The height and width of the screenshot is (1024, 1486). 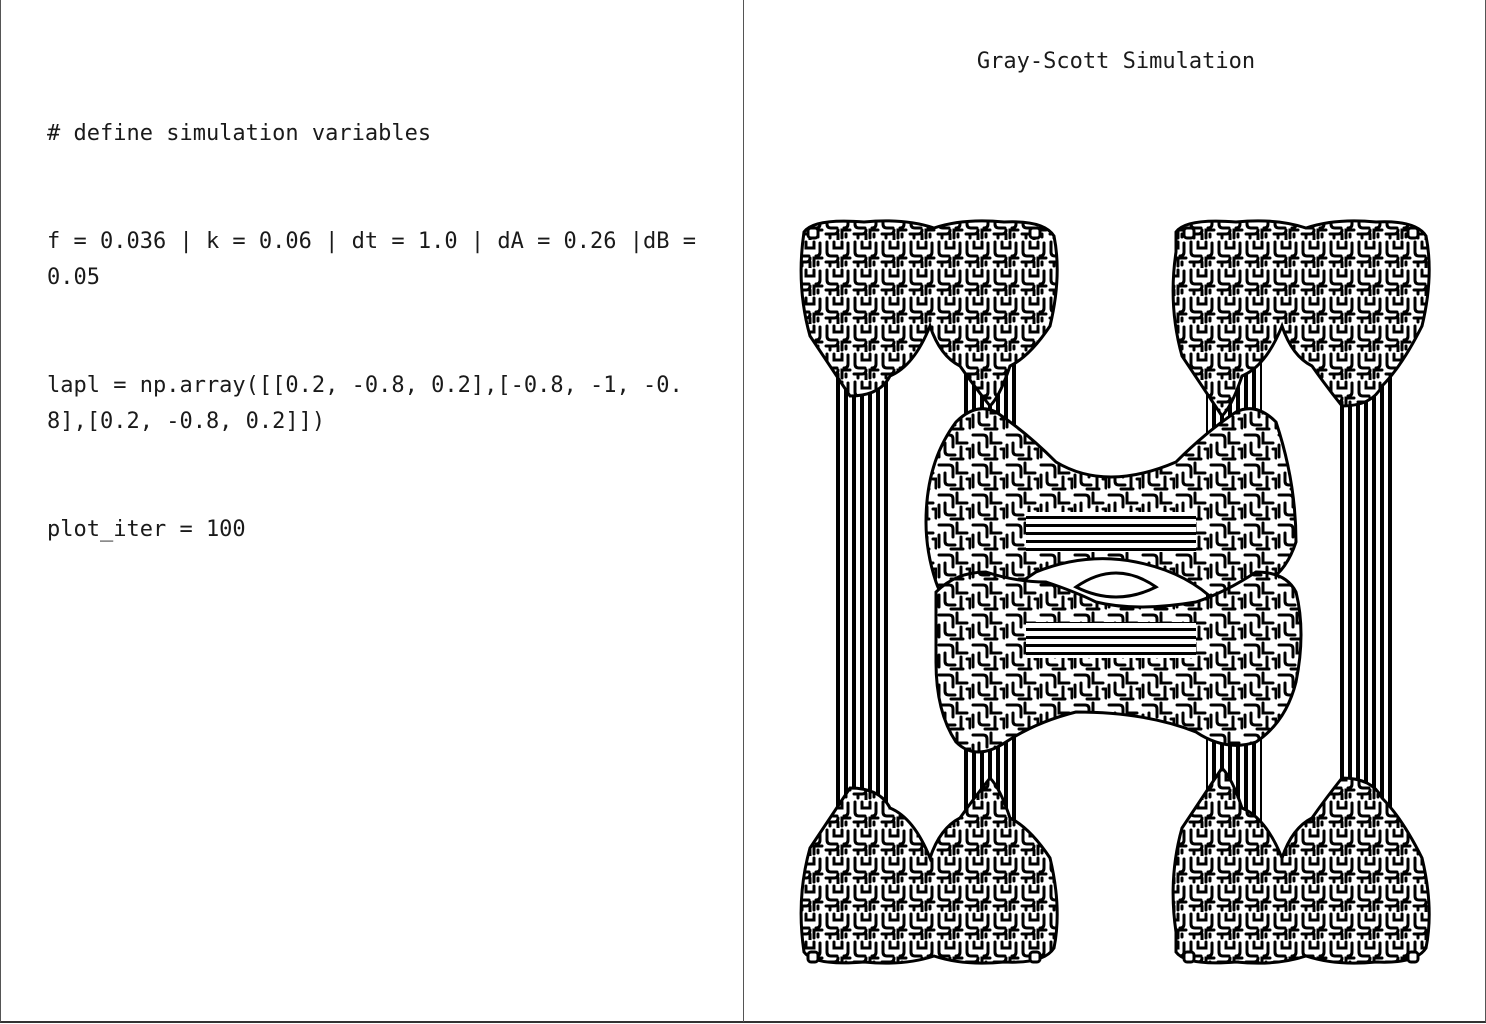 What do you see at coordinates (1111, 640) in the screenshot?
I see `lower-bridge` at bounding box center [1111, 640].